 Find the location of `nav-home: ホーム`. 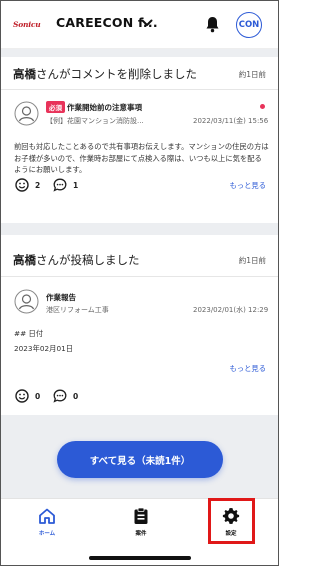

nav-home: ホーム is located at coordinates (47, 522).